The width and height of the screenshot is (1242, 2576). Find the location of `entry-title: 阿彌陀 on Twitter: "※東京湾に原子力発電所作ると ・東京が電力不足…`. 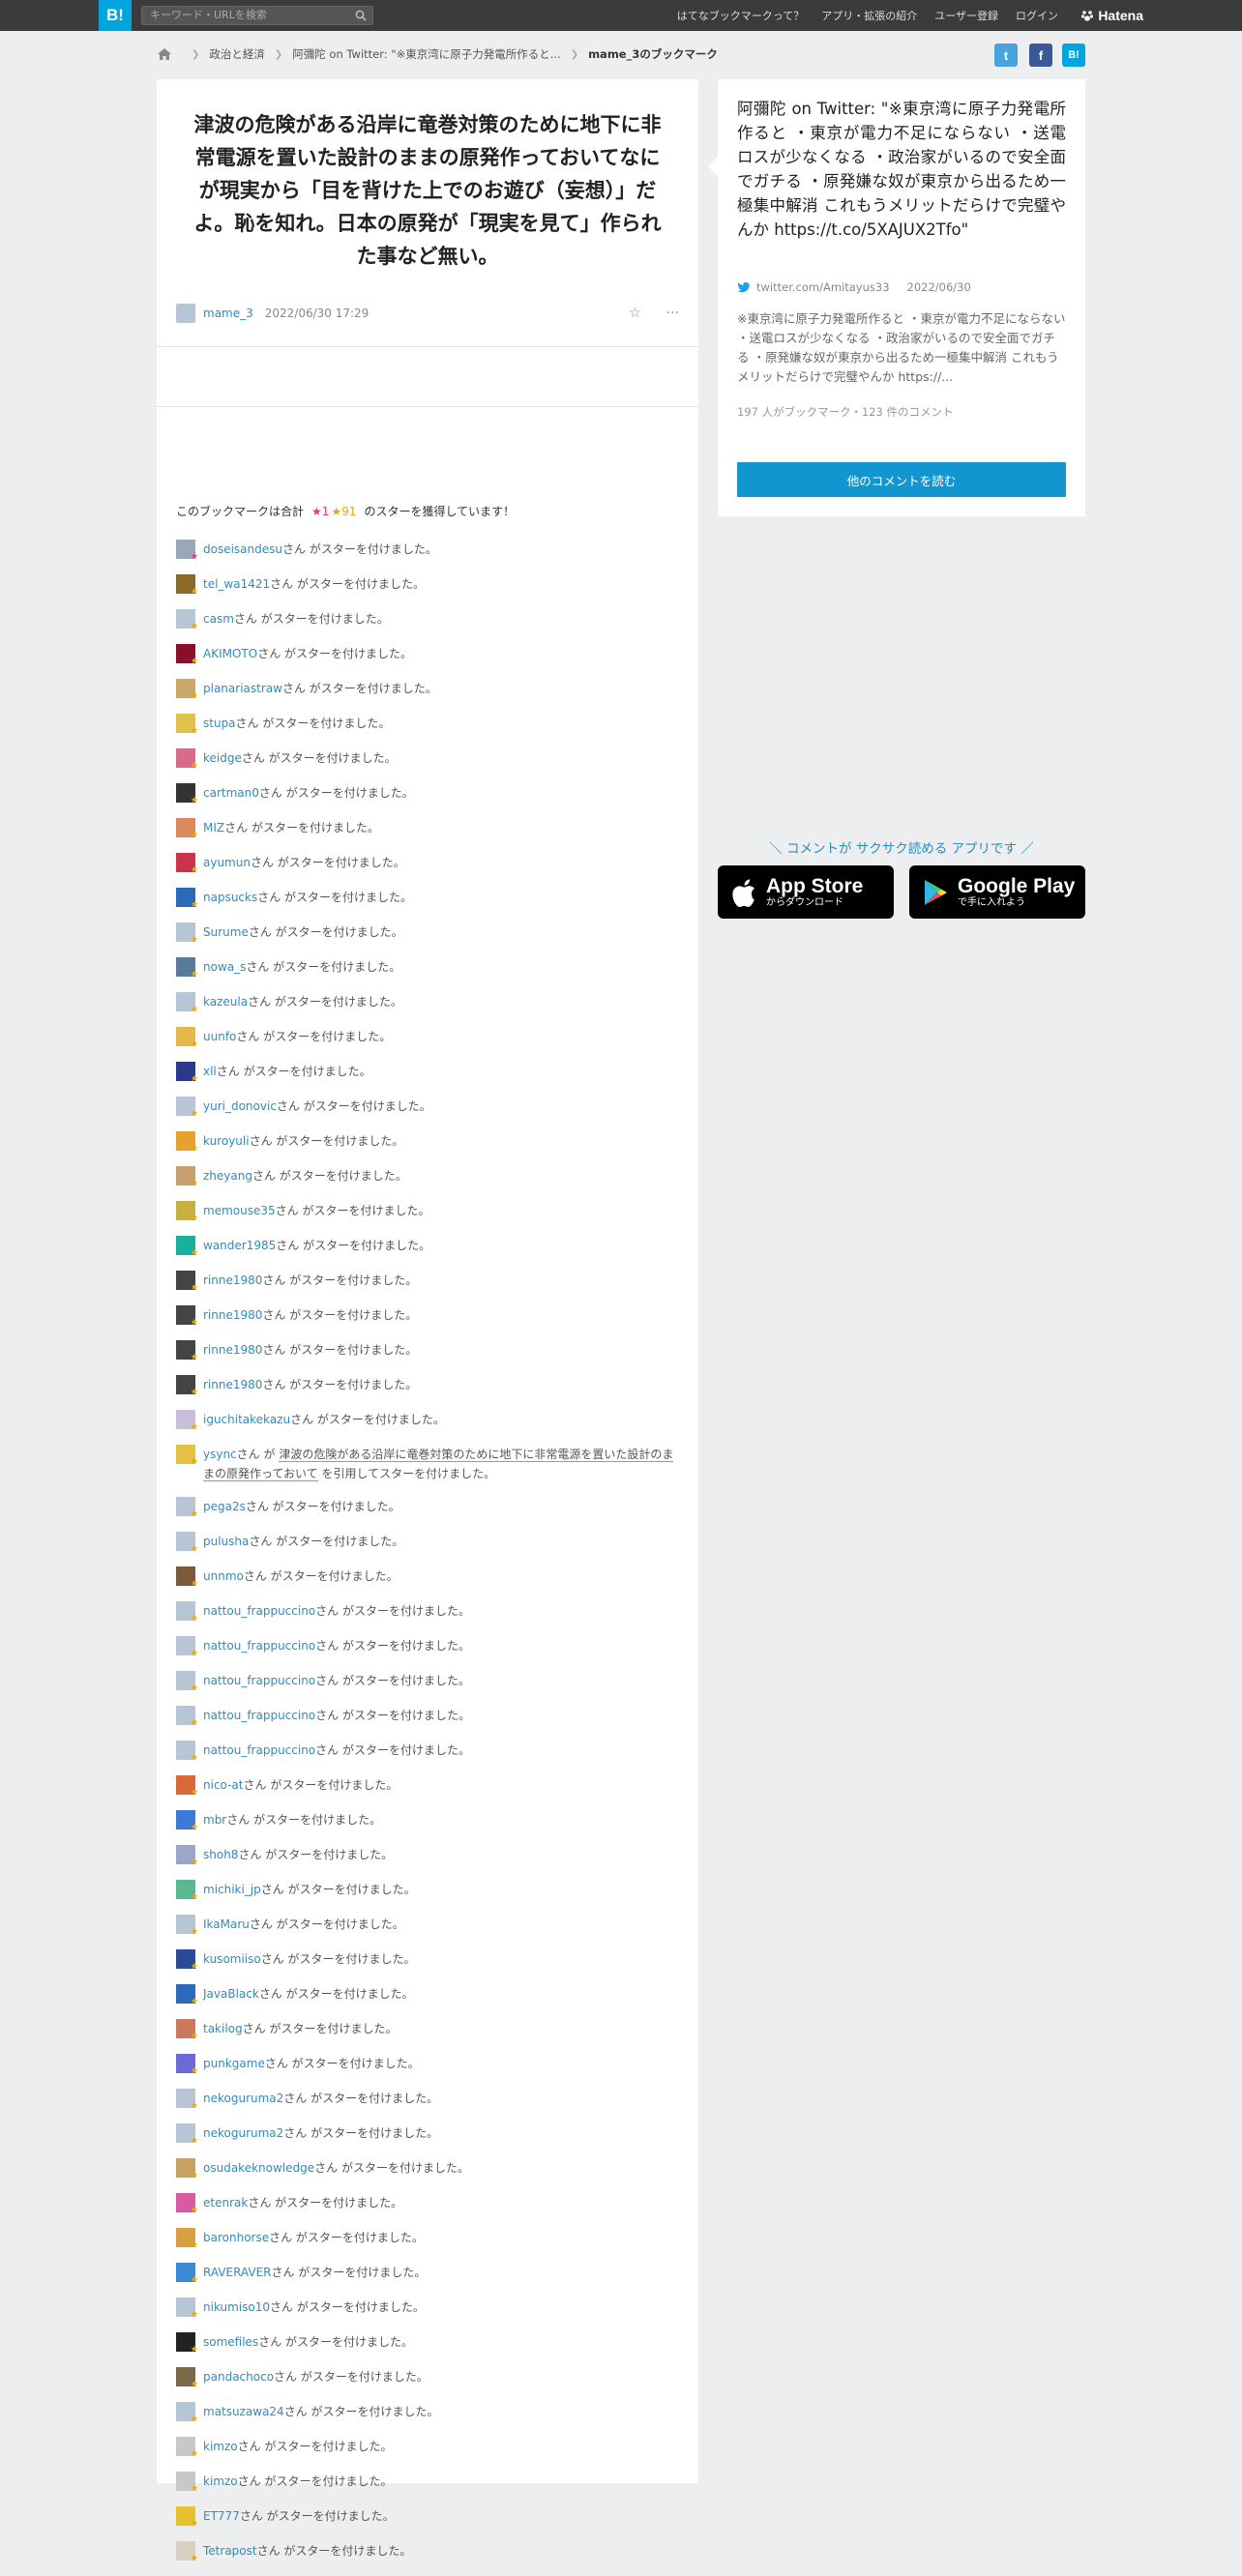

entry-title: 阿彌陀 on Twitter: "※東京湾に原子力発電所作ると ・東京が電力不足… is located at coordinates (901, 169).